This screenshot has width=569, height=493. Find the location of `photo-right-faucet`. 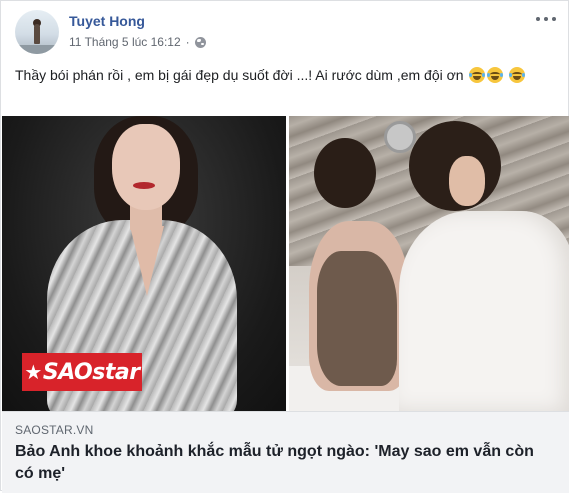

photo-right-faucet is located at coordinates (400, 137).